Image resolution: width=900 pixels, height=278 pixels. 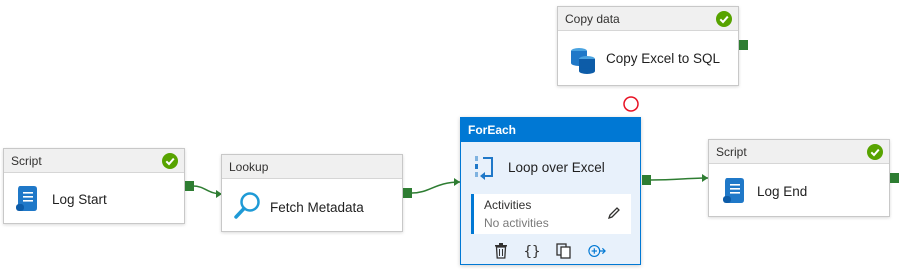 I want to click on activity-type-label: ForEach, so click(x=550, y=130).